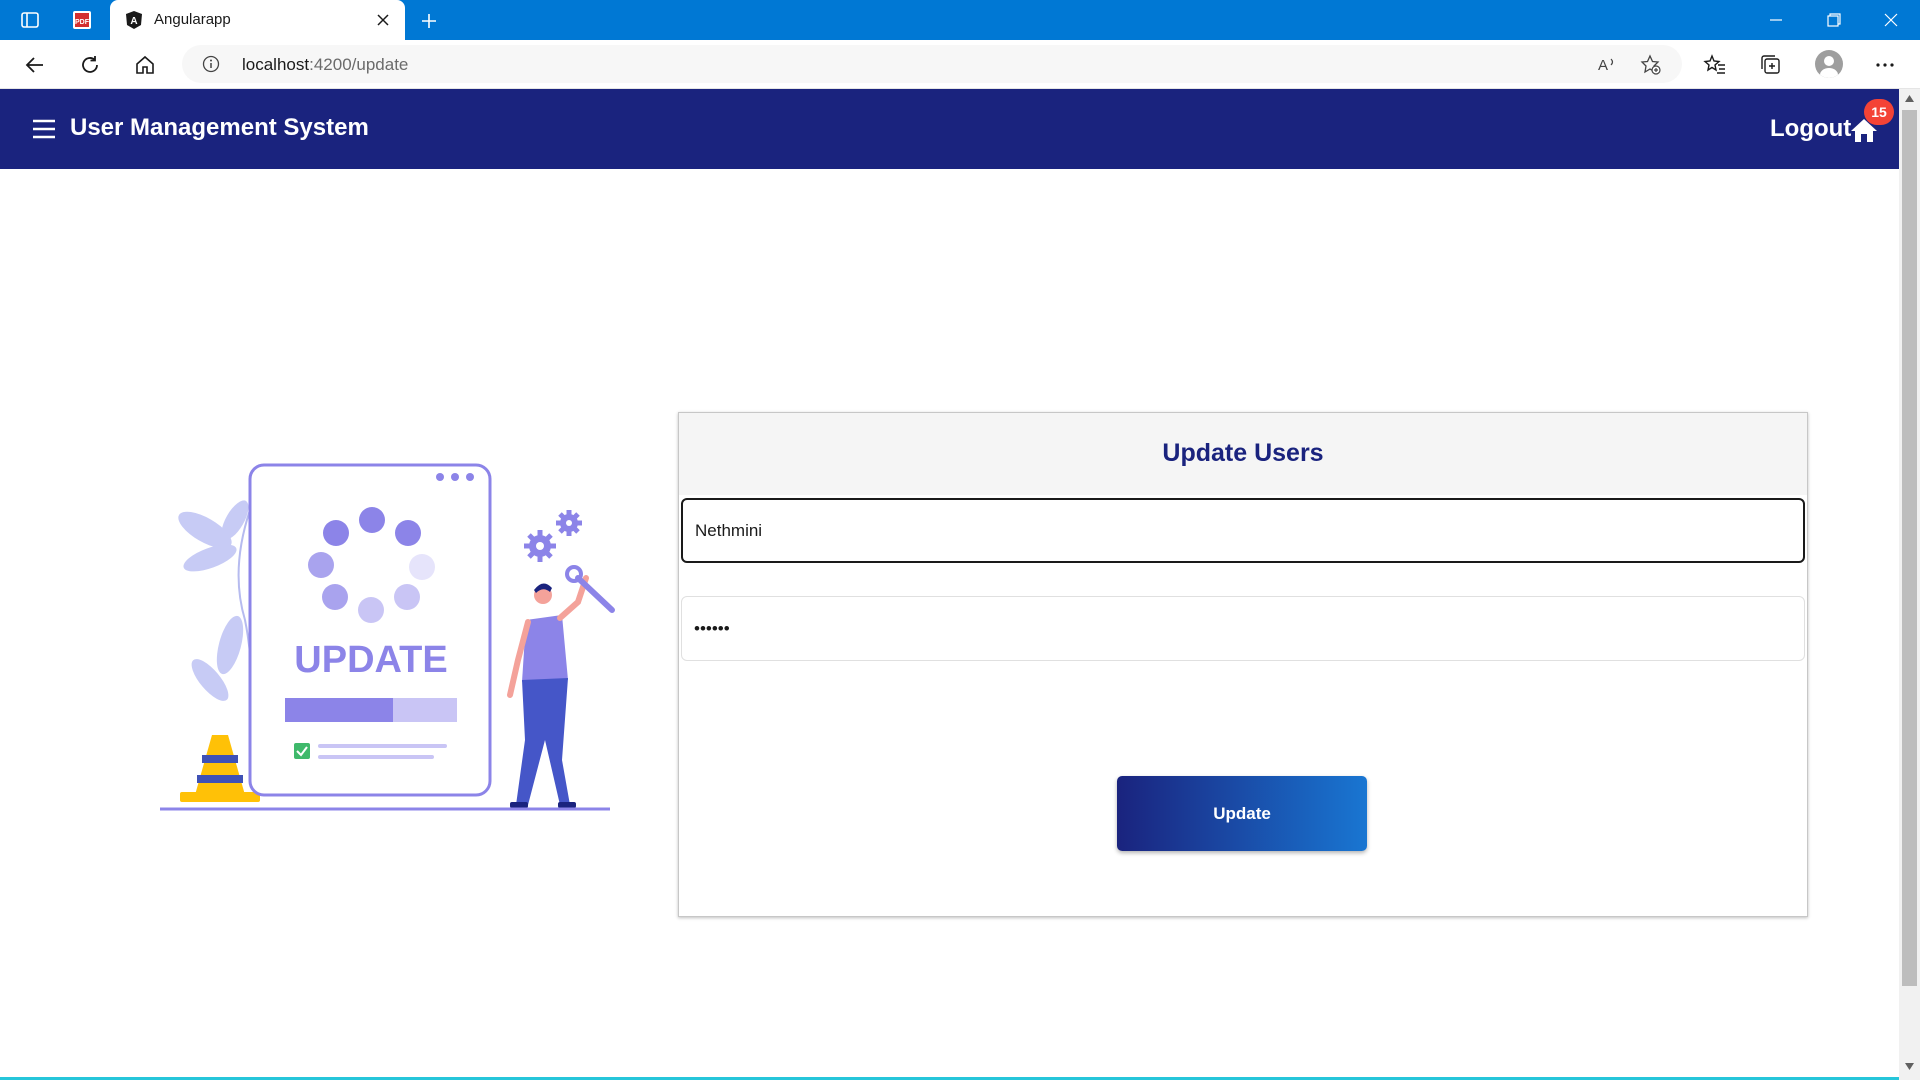 This screenshot has width=1920, height=1080. What do you see at coordinates (90, 65) in the screenshot?
I see `refresh-icon` at bounding box center [90, 65].